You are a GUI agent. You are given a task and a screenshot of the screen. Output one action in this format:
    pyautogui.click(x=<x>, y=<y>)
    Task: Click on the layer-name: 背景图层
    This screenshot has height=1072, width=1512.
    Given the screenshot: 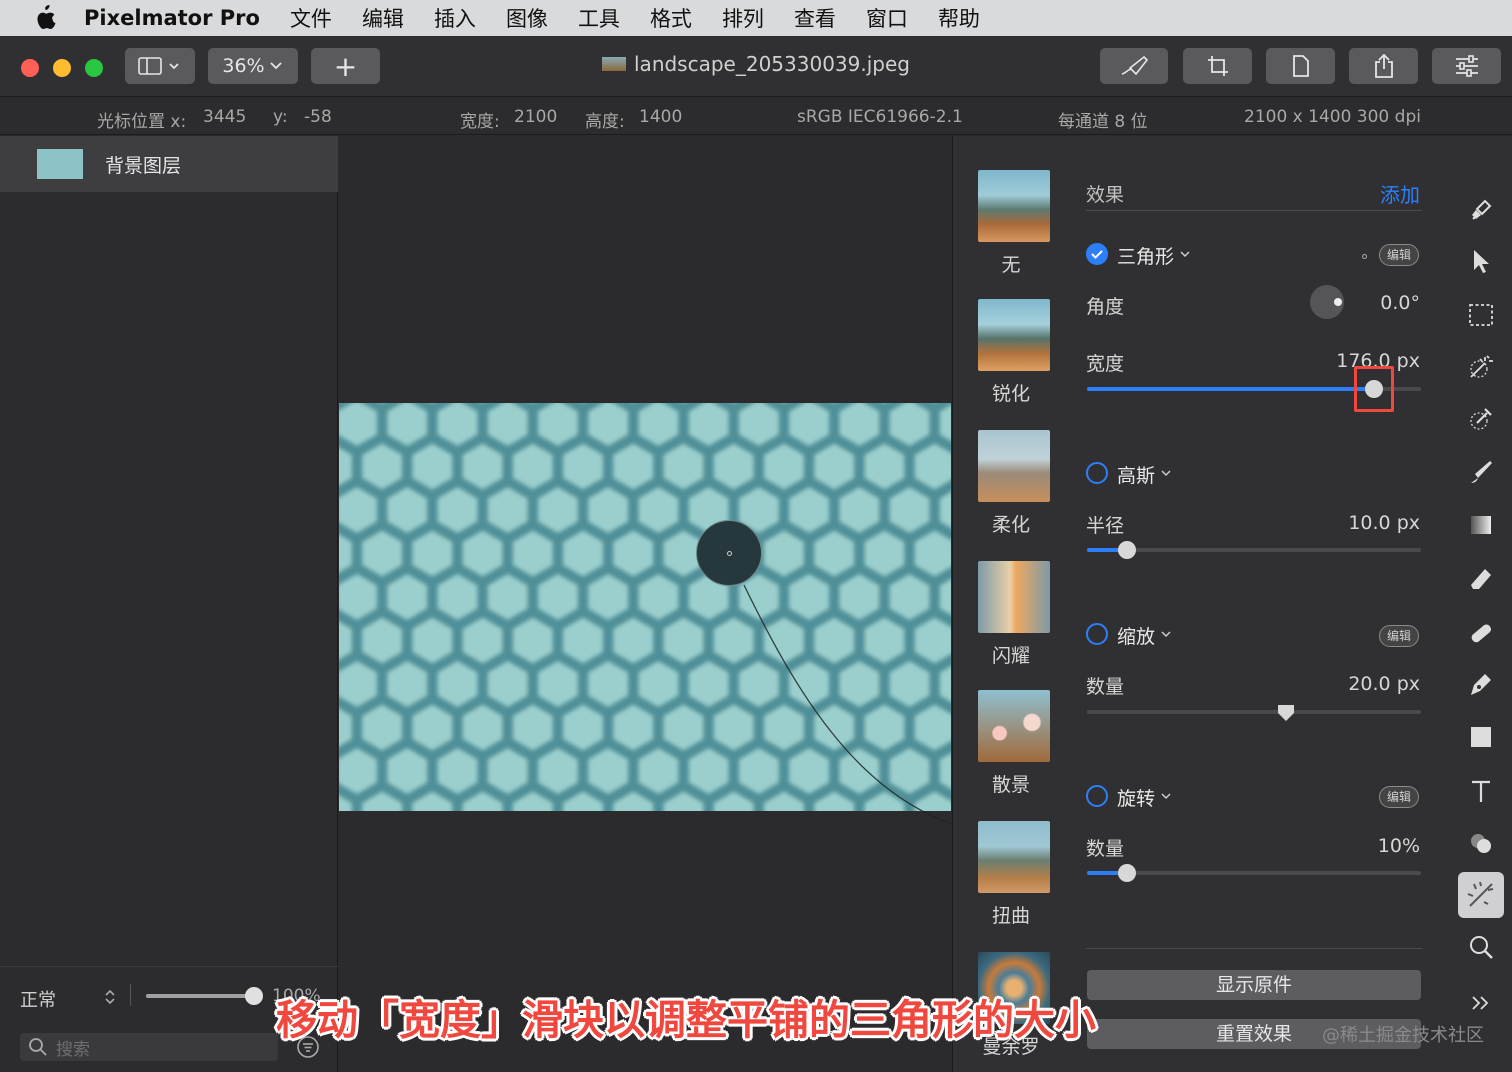 What is the action you would take?
    pyautogui.click(x=143, y=165)
    